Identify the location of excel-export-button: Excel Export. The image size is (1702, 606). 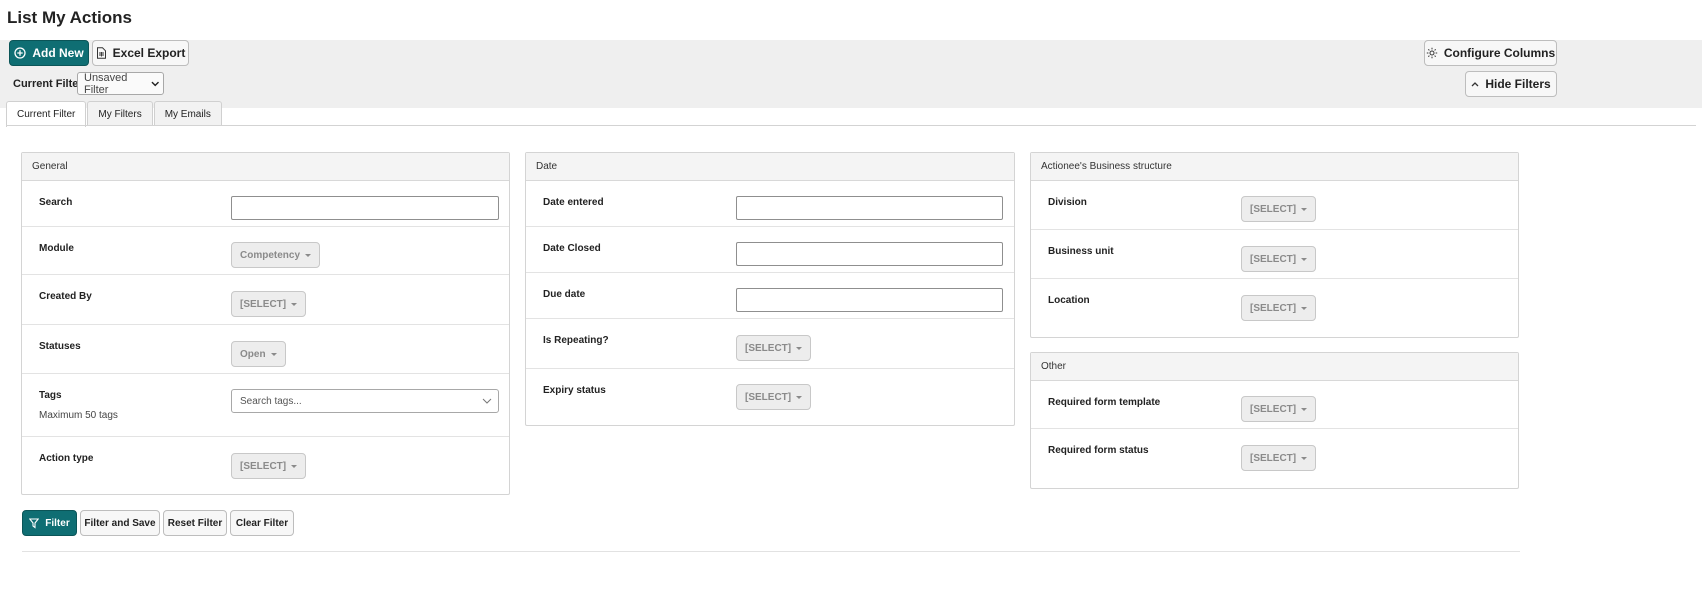
(140, 53).